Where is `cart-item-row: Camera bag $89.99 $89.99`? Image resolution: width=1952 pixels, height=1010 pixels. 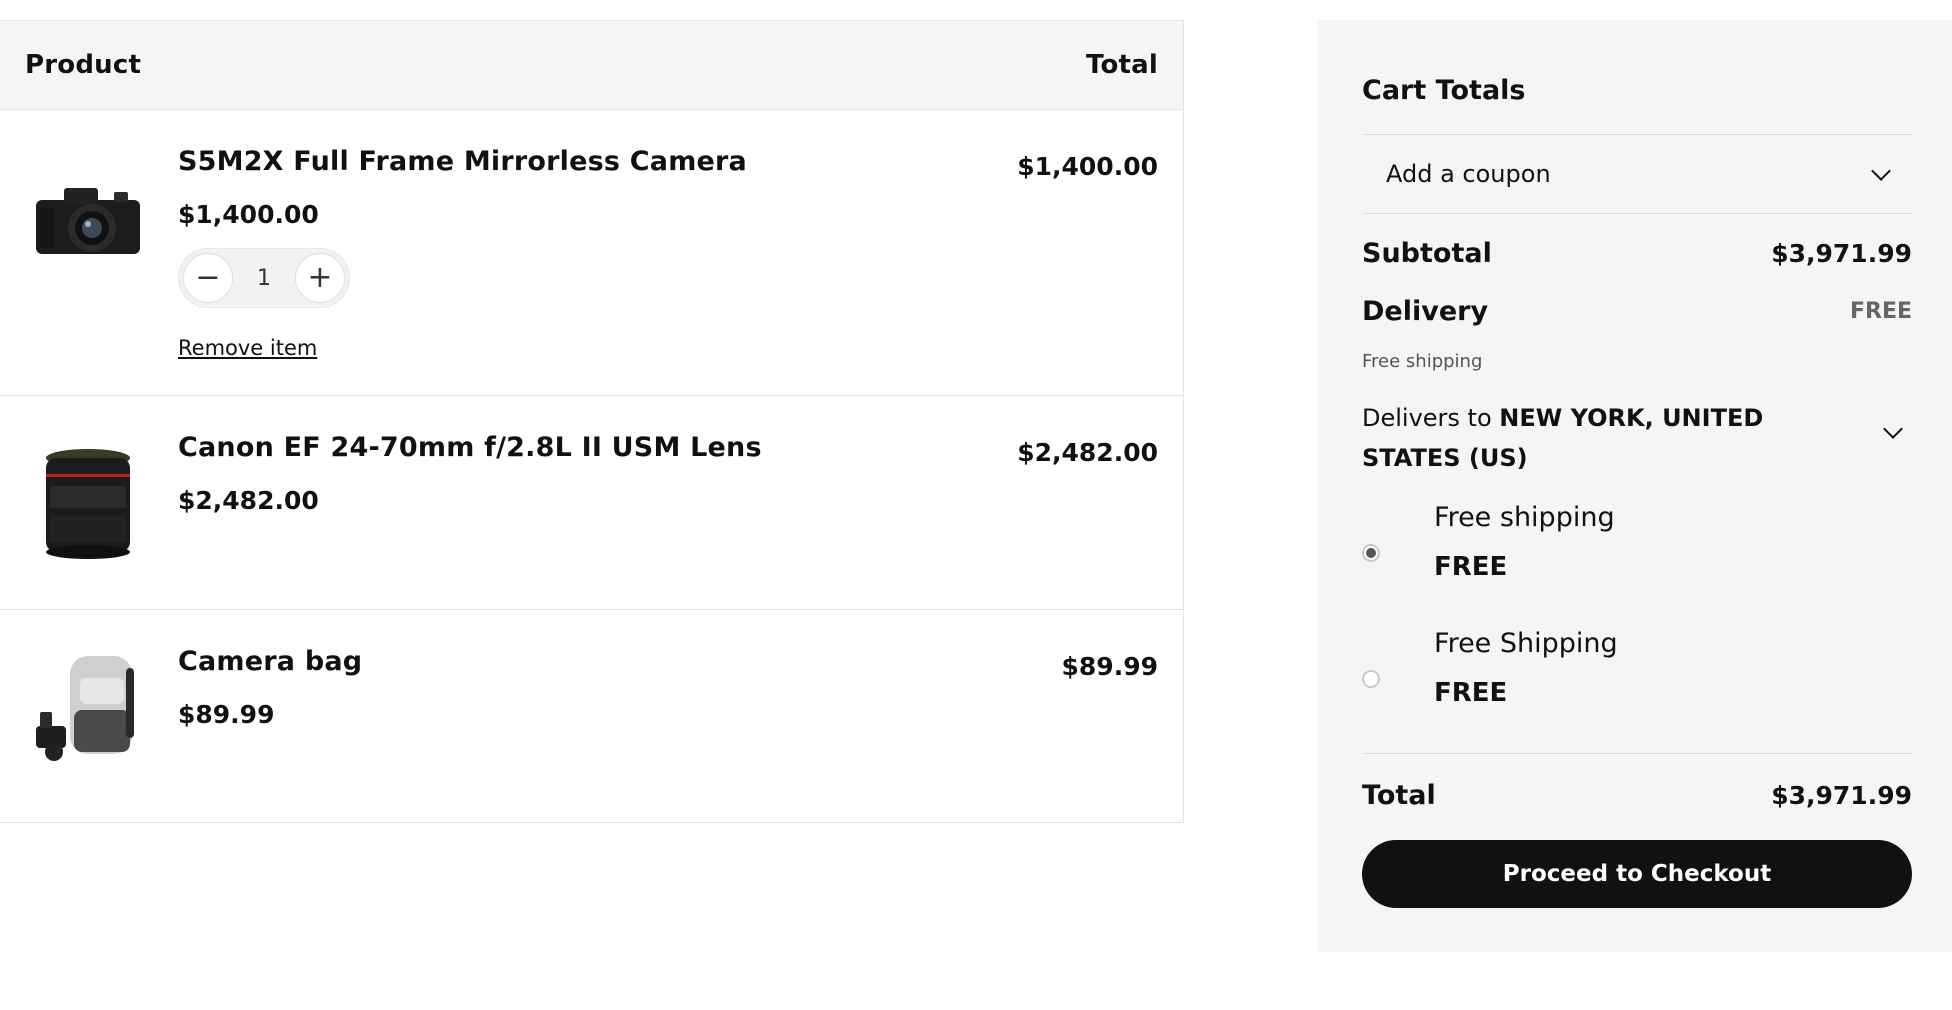 cart-item-row: Camera bag $89.99 $89.99 is located at coordinates (591, 716).